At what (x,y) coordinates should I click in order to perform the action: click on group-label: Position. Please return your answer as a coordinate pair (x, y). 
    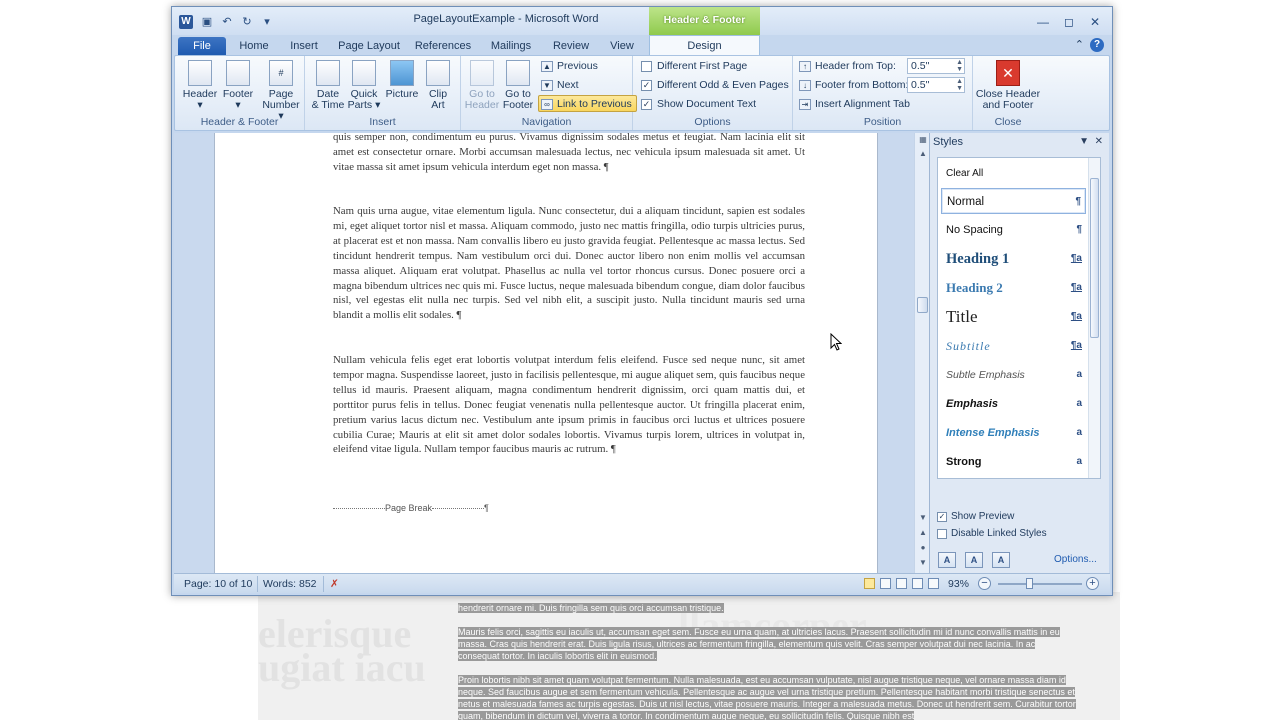
    Looking at the image, I should click on (882, 122).